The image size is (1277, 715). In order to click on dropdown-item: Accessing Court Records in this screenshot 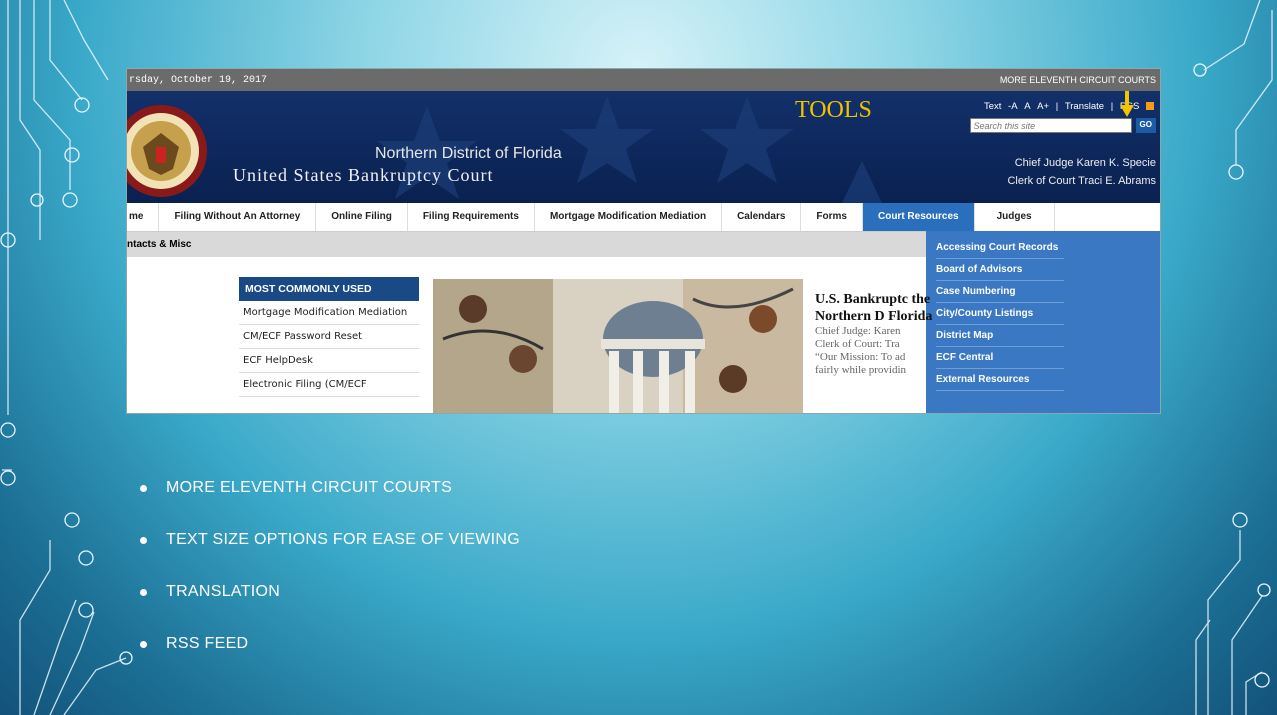, I will do `click(1000, 248)`.